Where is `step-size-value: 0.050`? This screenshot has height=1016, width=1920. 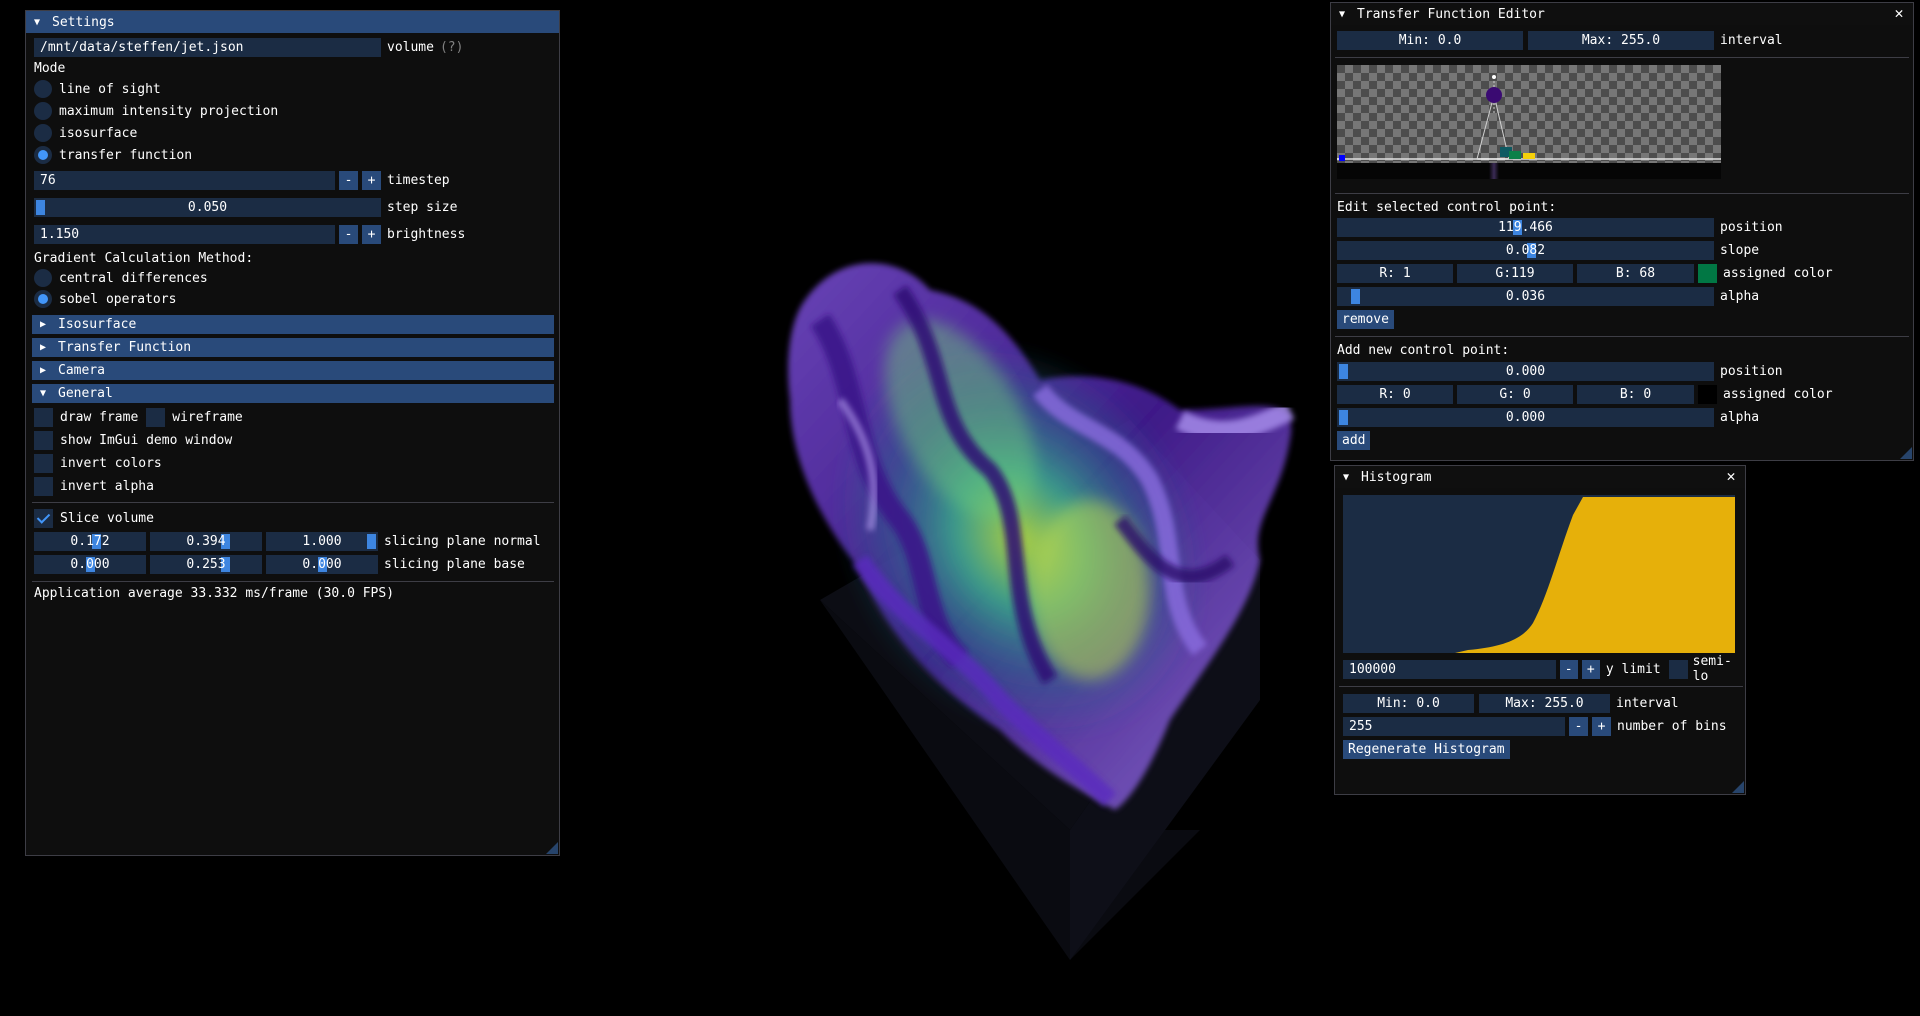
step-size-value: 0.050 is located at coordinates (207, 207).